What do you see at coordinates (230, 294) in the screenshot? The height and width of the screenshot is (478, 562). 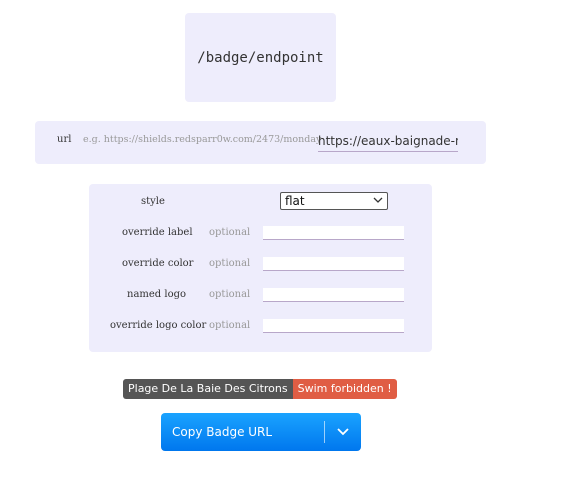 I see `named-logo-hint: optional` at bounding box center [230, 294].